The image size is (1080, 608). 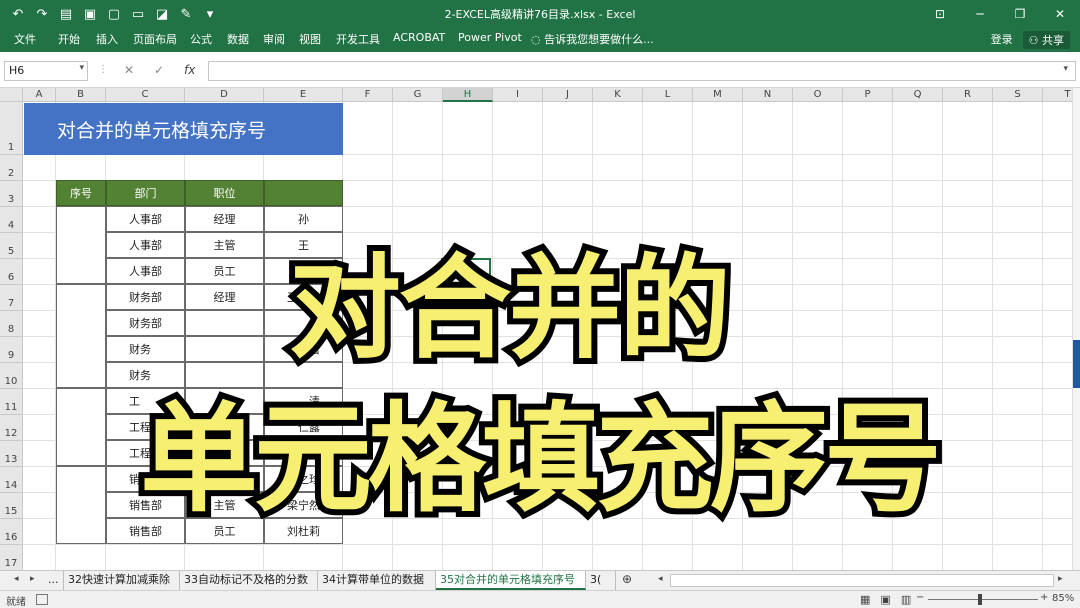 What do you see at coordinates (107, 39) in the screenshot?
I see `tab-insert: 插入` at bounding box center [107, 39].